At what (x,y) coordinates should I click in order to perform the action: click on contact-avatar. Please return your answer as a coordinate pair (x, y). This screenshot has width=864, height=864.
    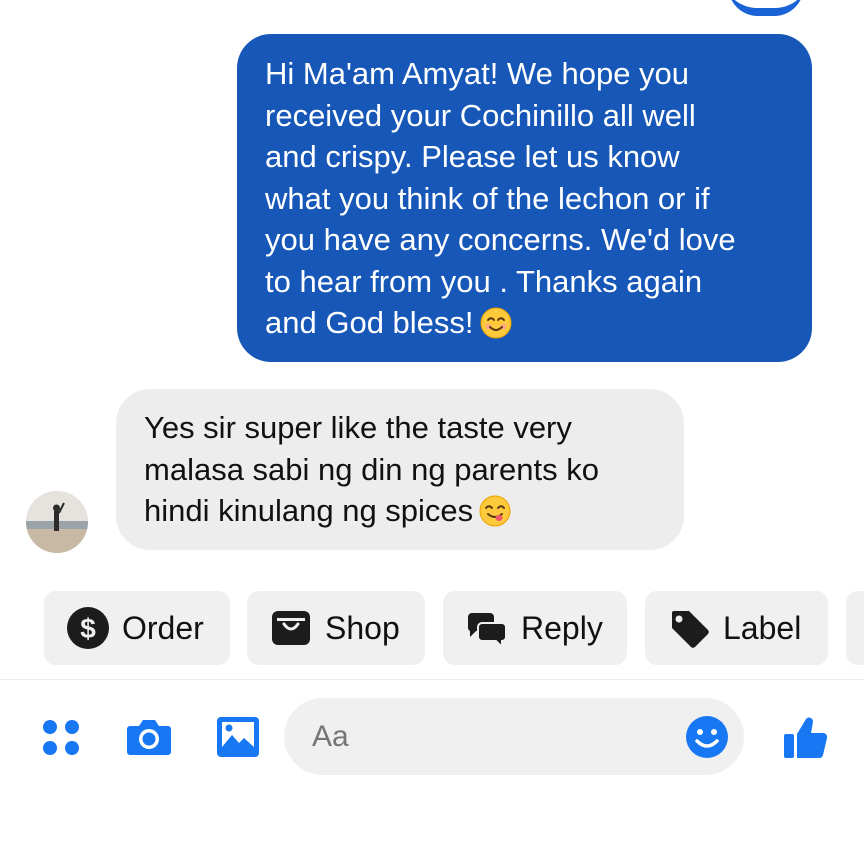
    Looking at the image, I should click on (57, 522).